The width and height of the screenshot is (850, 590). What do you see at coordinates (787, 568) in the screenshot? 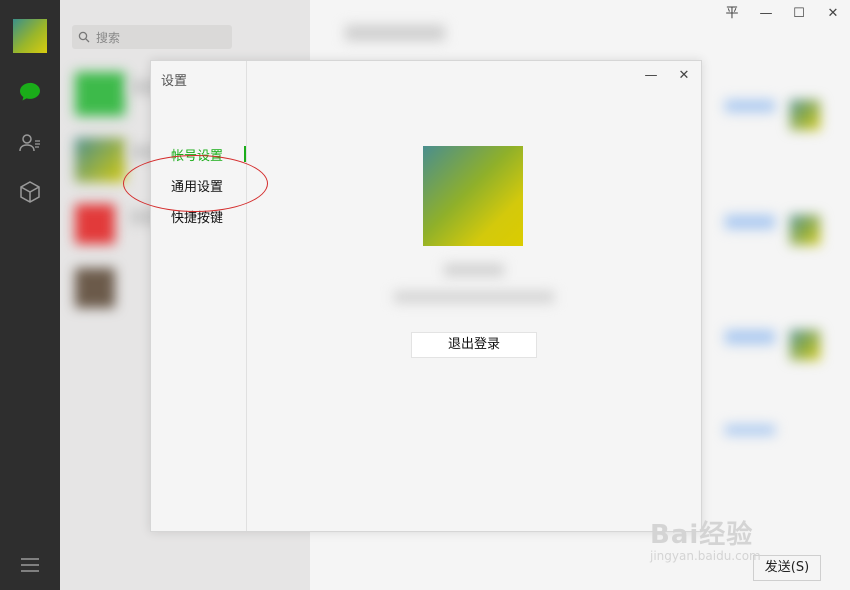
I see `send-button: 发送(S)` at bounding box center [787, 568].